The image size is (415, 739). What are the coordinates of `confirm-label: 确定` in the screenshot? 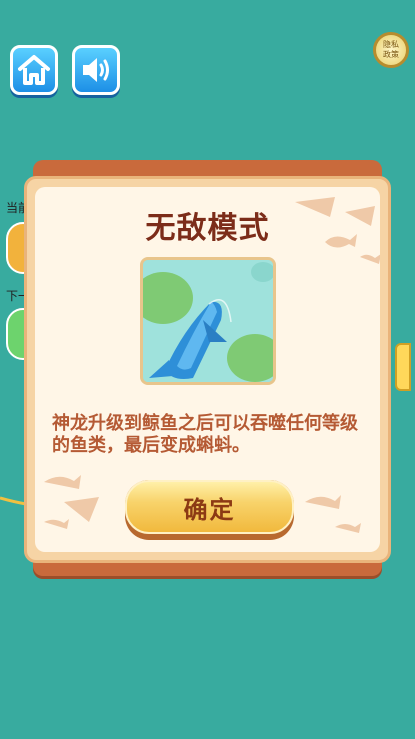 It's located at (209, 509).